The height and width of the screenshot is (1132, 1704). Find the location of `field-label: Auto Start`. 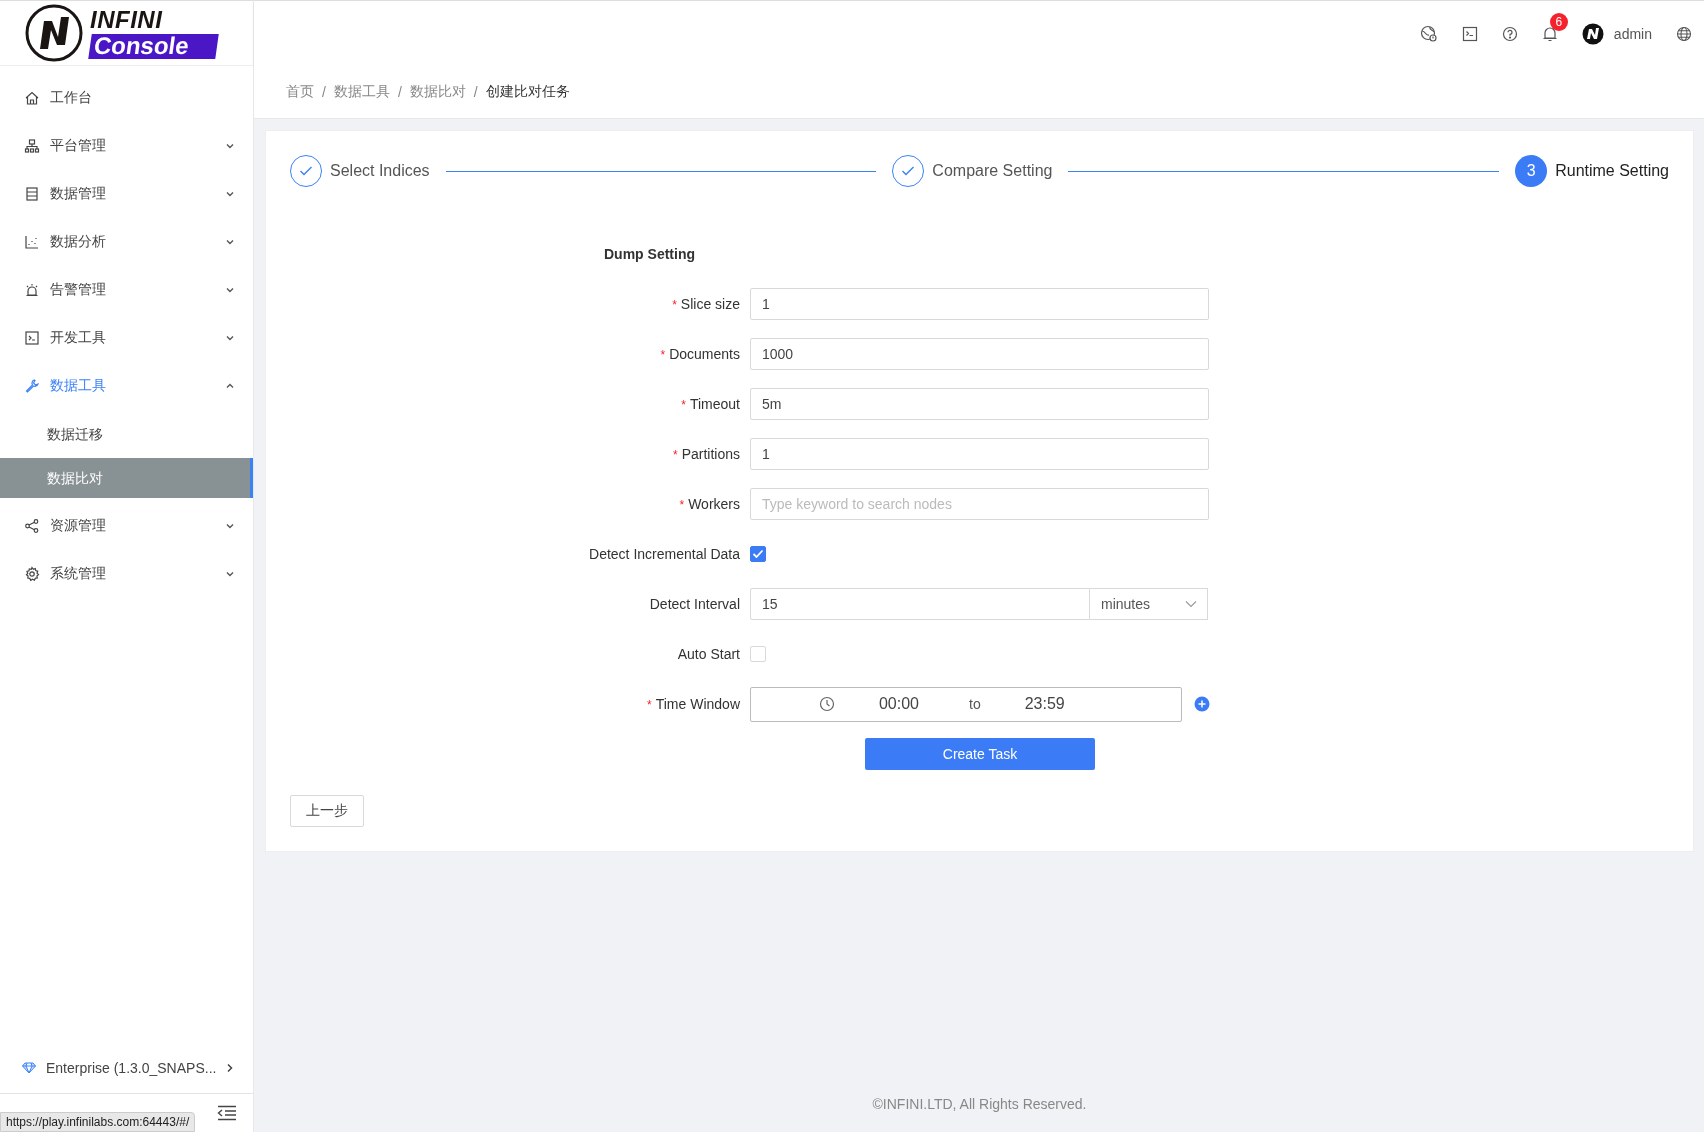

field-label: Auto Start is located at coordinates (708, 654).